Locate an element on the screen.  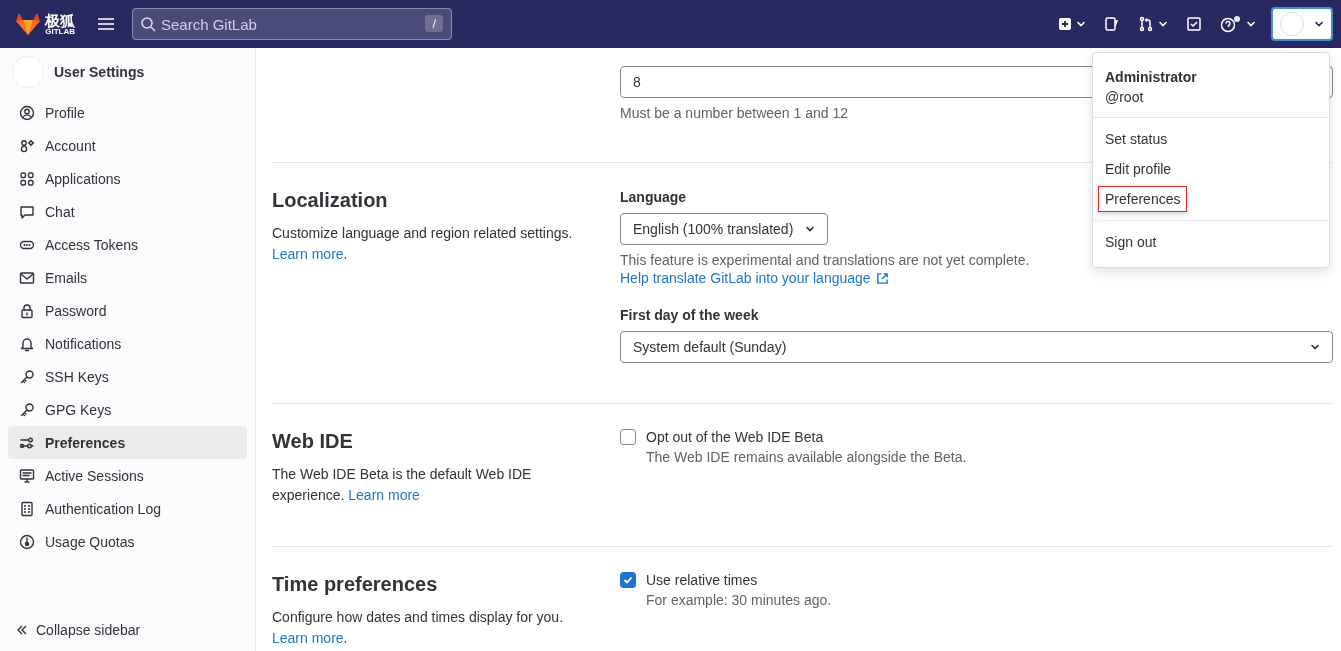
external-link-icon is located at coordinates (882, 278).